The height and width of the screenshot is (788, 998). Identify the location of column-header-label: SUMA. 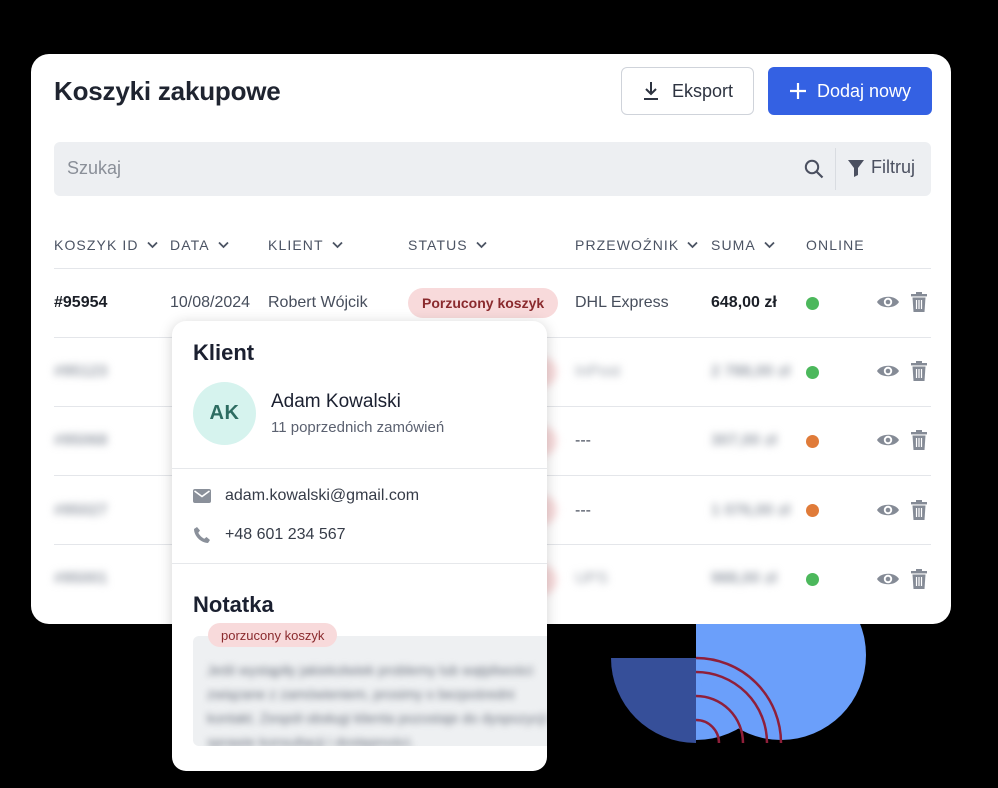
(733, 245).